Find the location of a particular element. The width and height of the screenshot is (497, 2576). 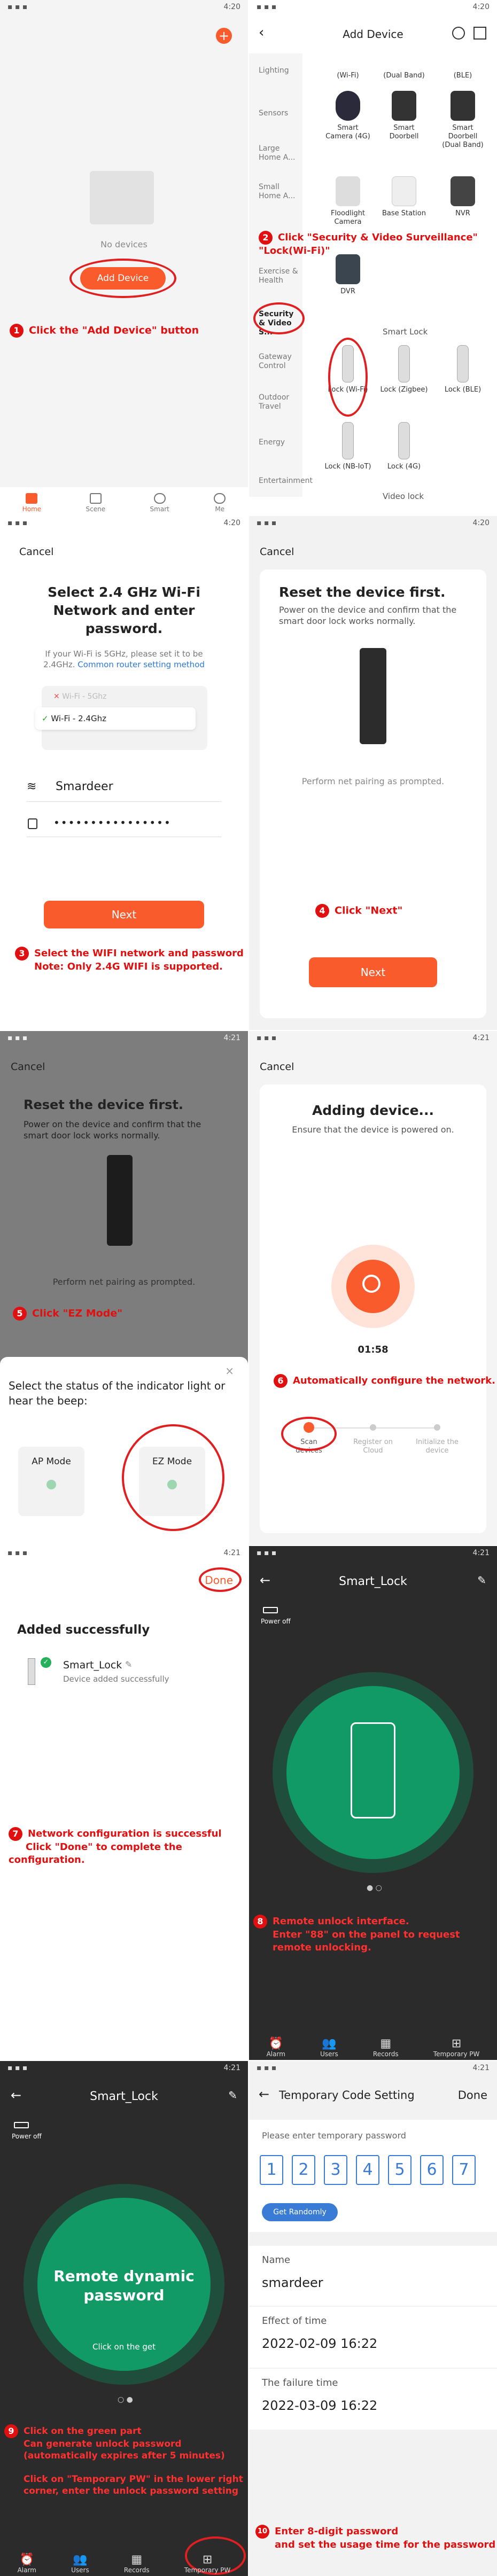

name-field: Name smardeer is located at coordinates (373, 2276).